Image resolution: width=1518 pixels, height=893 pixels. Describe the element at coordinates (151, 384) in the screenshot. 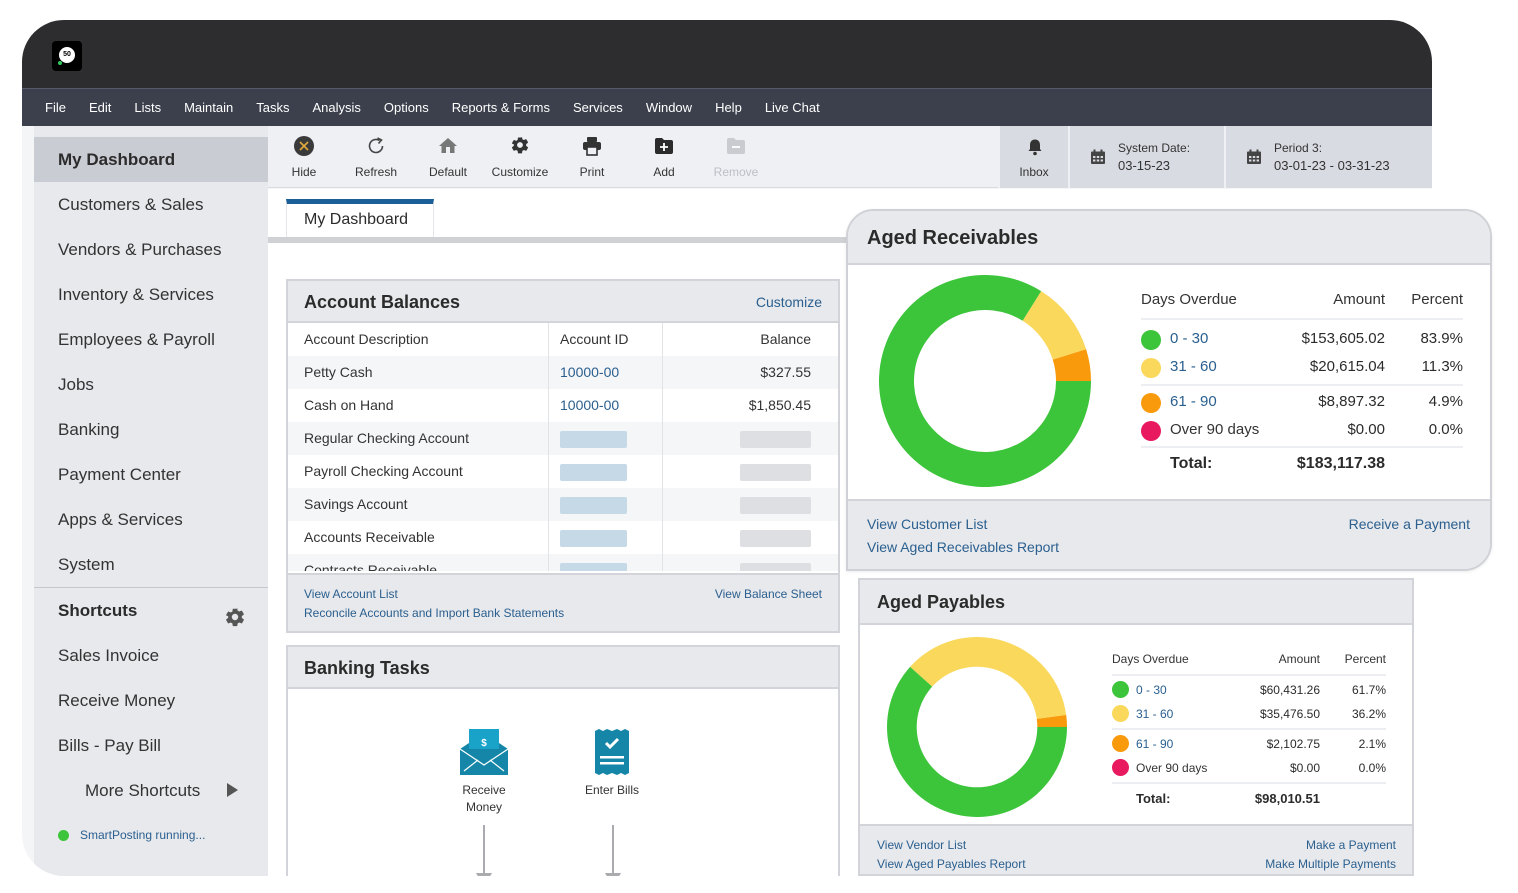

I see `sidebar-item-jobs: Jobs` at that location.